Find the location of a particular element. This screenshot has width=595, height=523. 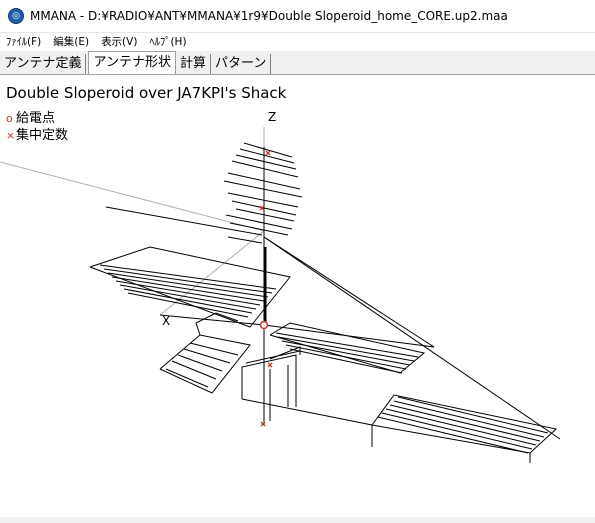

yagi-elements is located at coordinates (204, 193).